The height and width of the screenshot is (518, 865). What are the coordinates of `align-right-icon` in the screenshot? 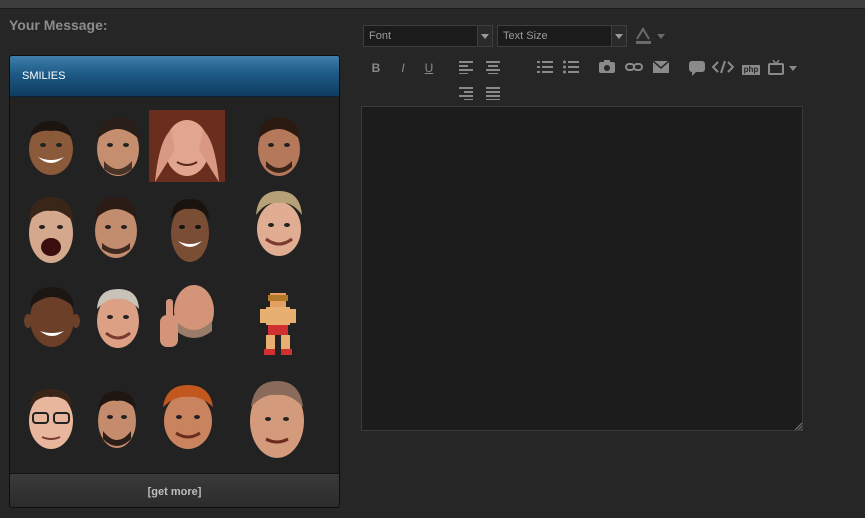 It's located at (466, 94).